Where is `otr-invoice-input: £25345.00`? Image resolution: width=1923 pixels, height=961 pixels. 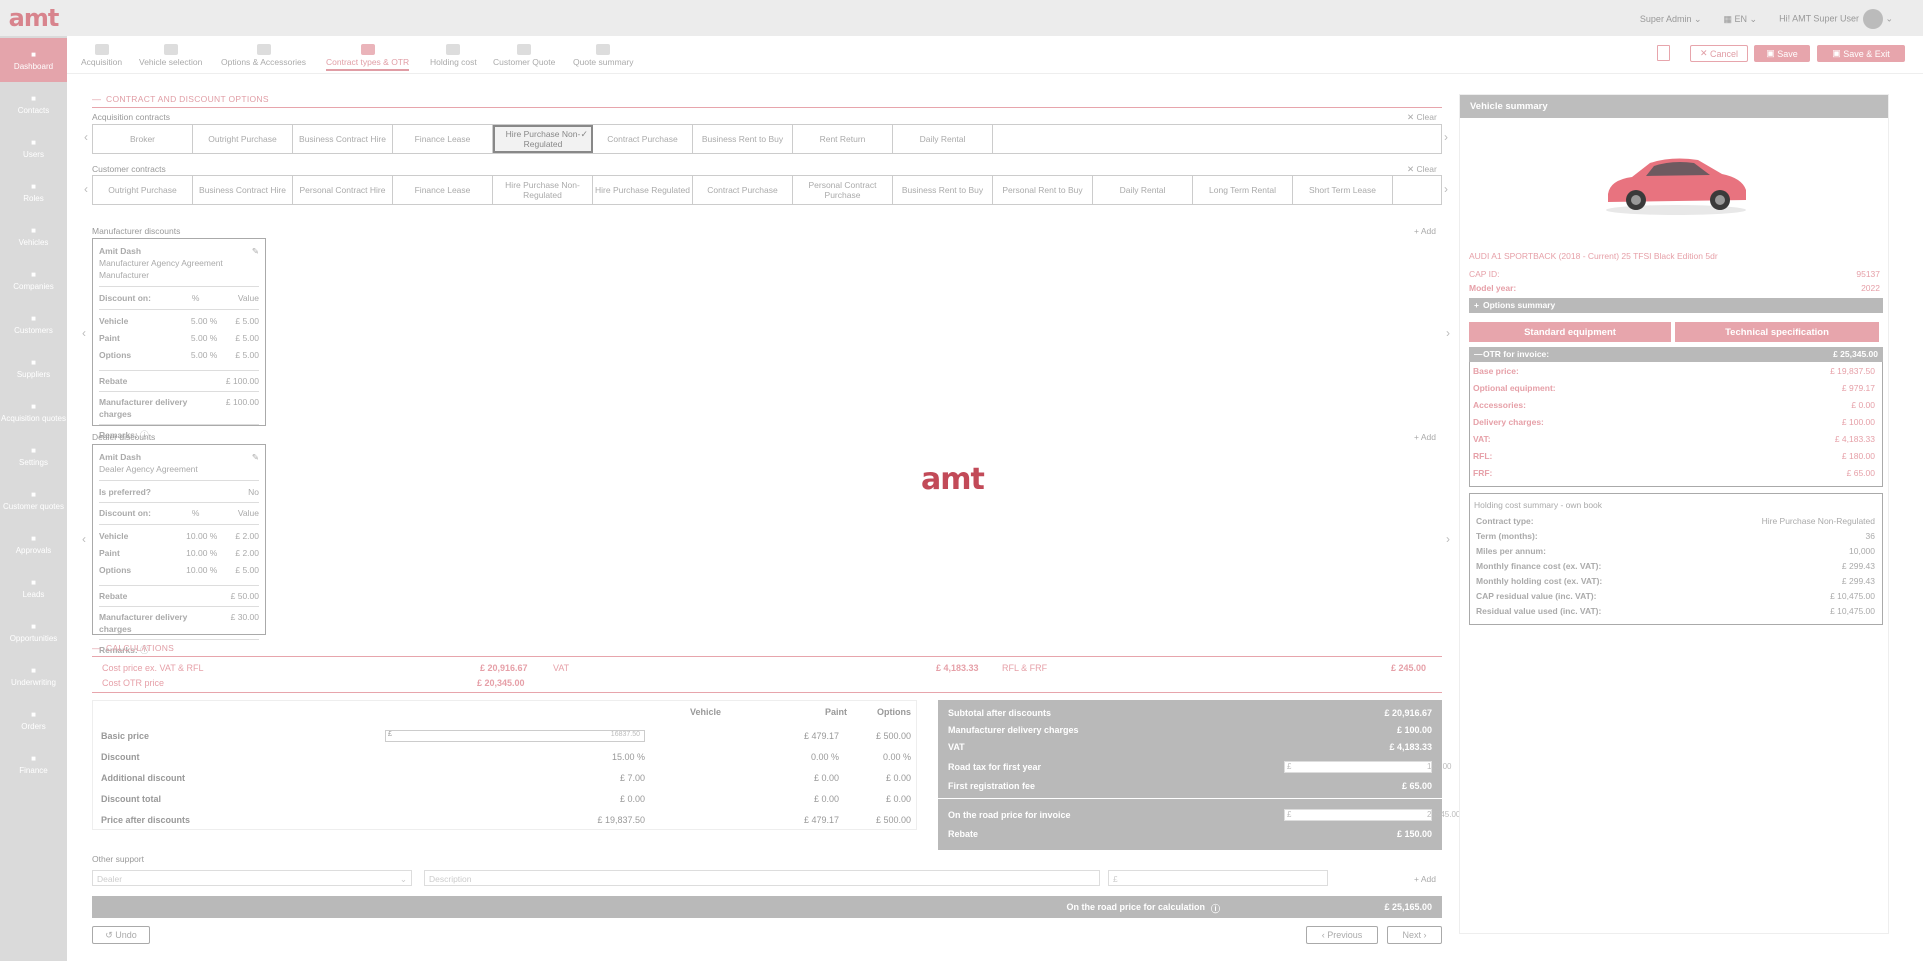
otr-invoice-input: £25345.00 is located at coordinates (1372, 815).